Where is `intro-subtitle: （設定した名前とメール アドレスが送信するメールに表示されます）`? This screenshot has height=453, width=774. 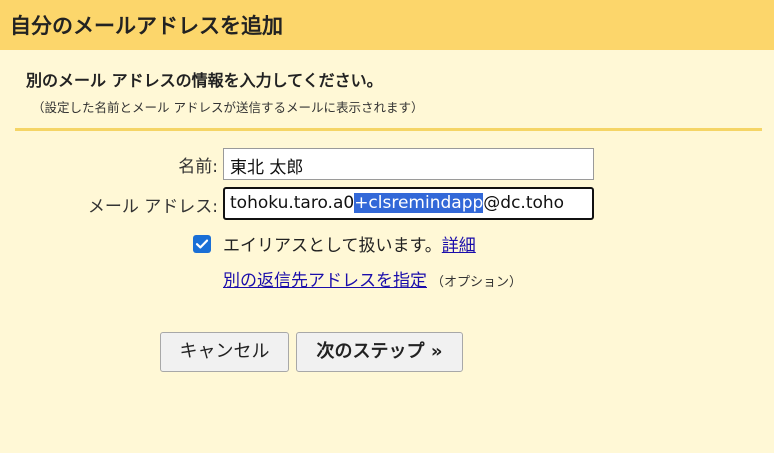 intro-subtitle: （設定した名前とメール アドレスが送信するメールに表示されます） is located at coordinates (228, 107).